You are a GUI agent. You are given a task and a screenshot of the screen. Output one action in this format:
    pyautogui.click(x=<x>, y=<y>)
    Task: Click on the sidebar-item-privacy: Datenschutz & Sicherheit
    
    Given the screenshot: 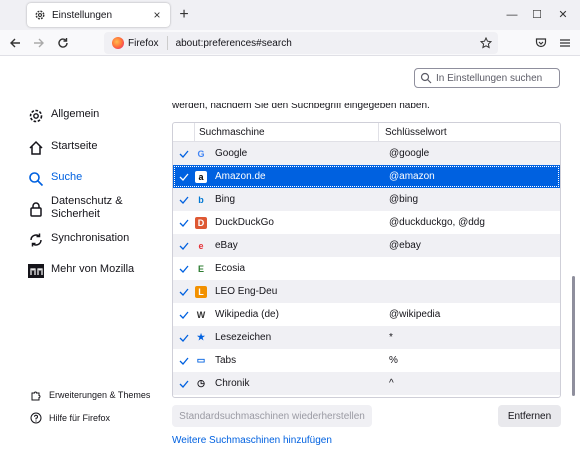 What is the action you would take?
    pyautogui.click(x=79, y=208)
    